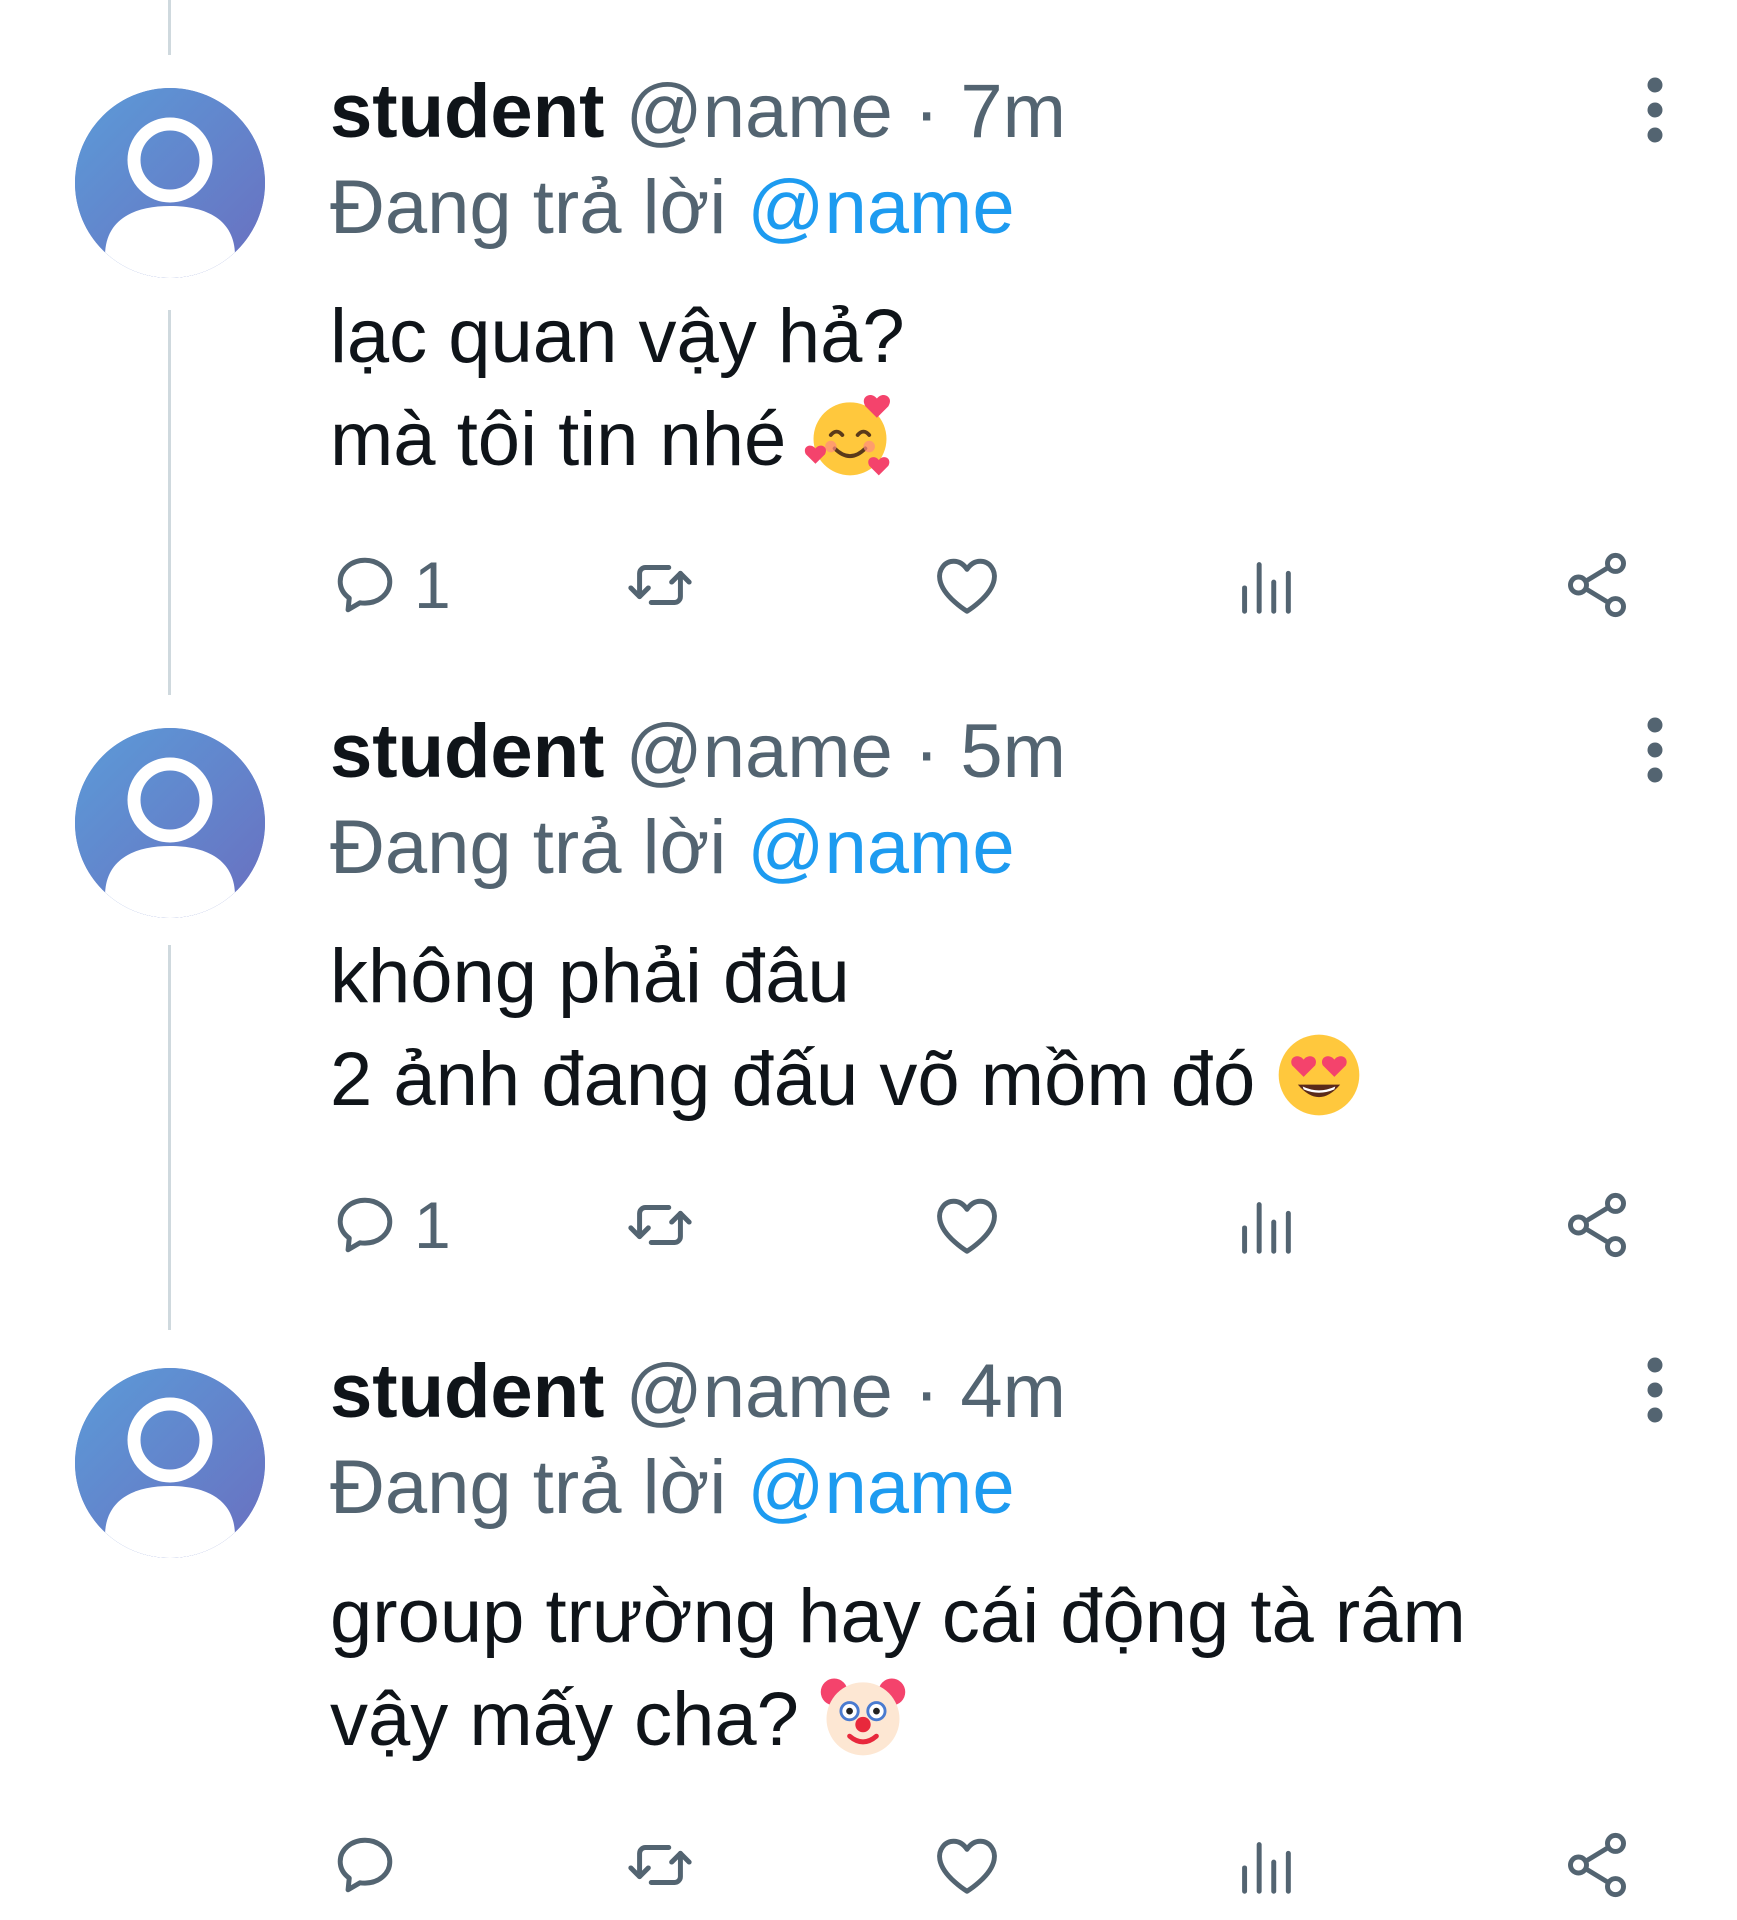 The image size is (1737, 1920). Describe the element at coordinates (880, 1487) in the screenshot. I see `reply-mention-link: @name` at that location.